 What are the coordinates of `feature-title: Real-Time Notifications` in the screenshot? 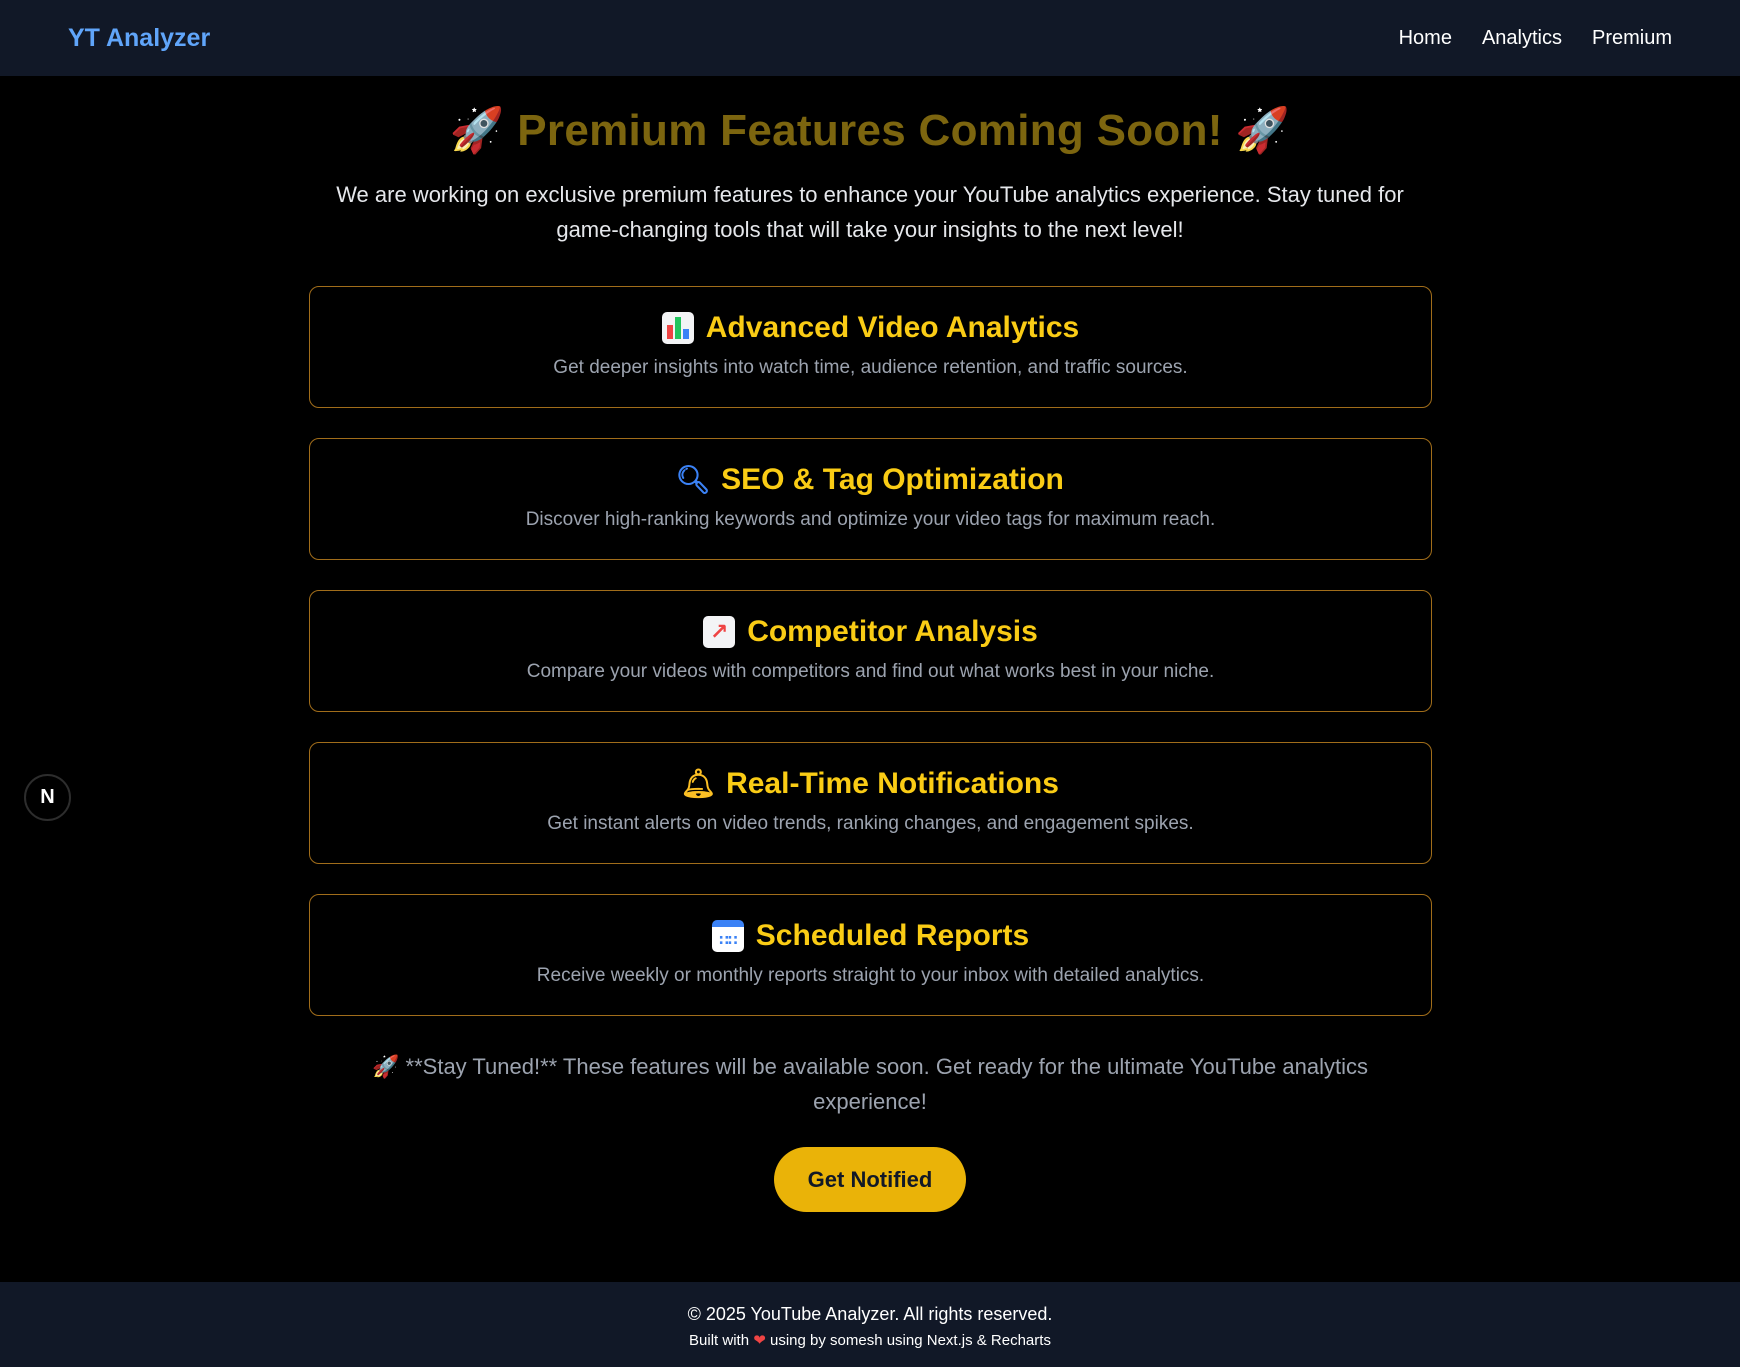 It's located at (892, 783).